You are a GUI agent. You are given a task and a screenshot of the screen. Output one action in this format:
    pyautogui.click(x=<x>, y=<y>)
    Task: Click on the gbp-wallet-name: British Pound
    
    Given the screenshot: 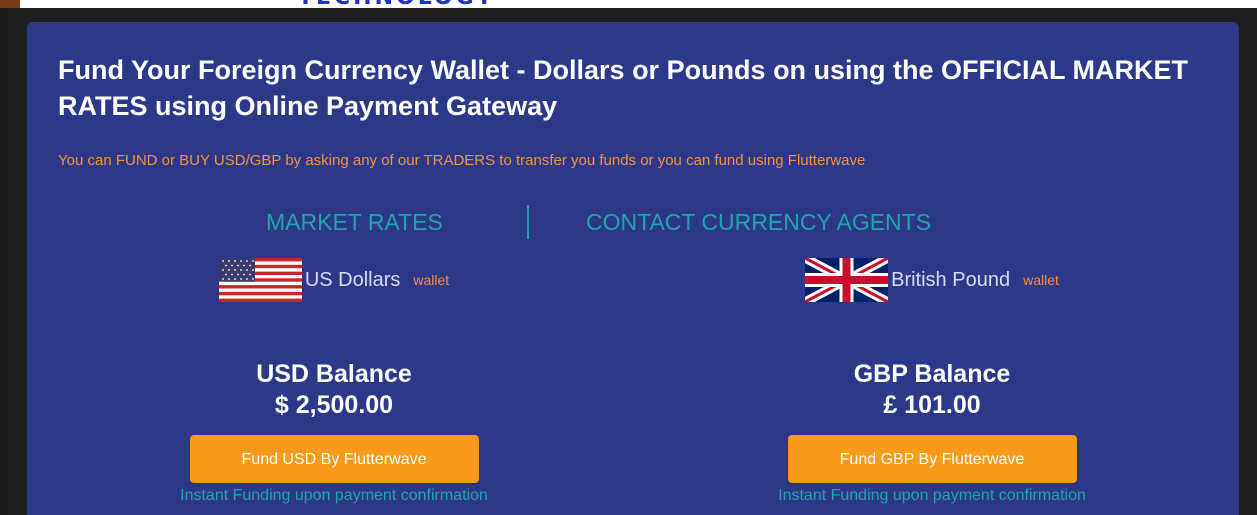 What is the action you would take?
    pyautogui.click(x=951, y=280)
    